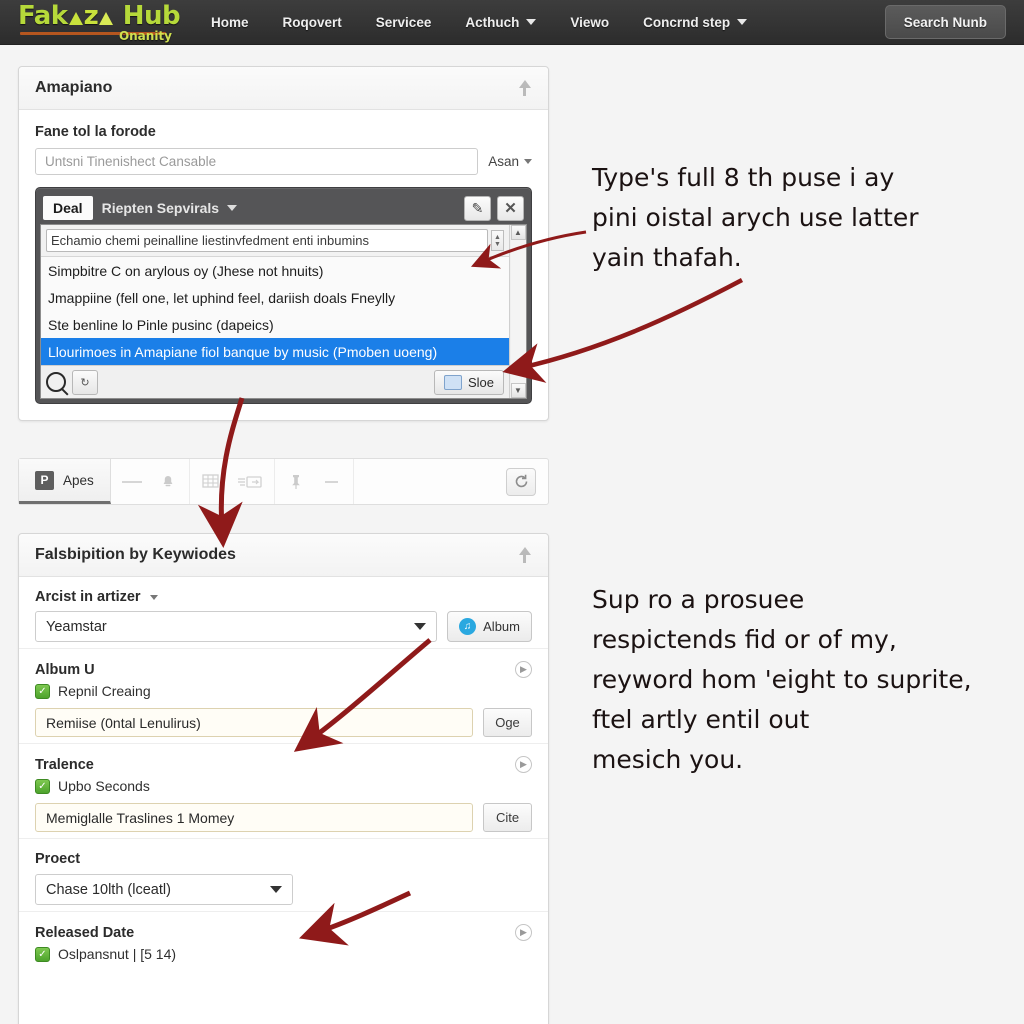 The height and width of the screenshot is (1024, 1024). Describe the element at coordinates (283, 555) in the screenshot. I see `keyword-filter-header: Falsbipition by Keywiodes` at that location.